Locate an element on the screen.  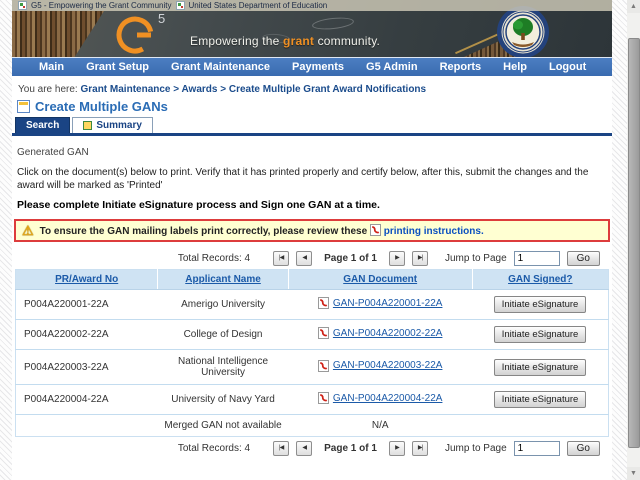
printing-instructions-link: printing instructions. is located at coordinates (434, 231).